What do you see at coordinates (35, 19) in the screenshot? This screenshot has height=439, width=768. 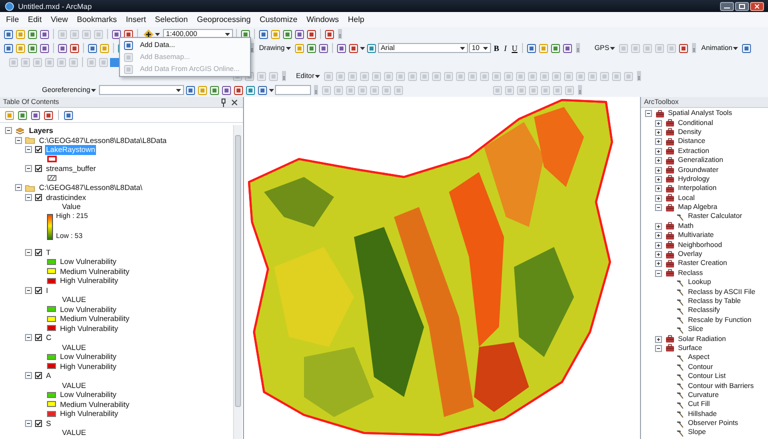 I see `menu-item: Edit` at bounding box center [35, 19].